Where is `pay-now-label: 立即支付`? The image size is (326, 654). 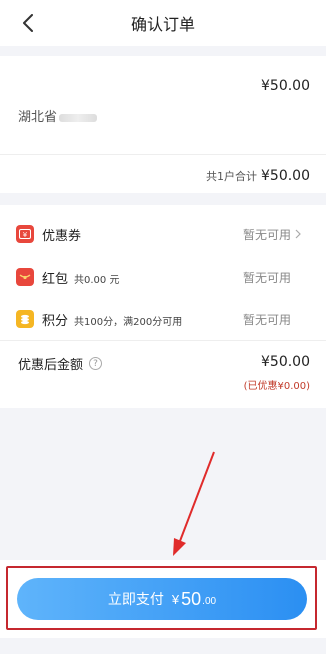
pay-now-label: 立即支付 is located at coordinates (135, 599).